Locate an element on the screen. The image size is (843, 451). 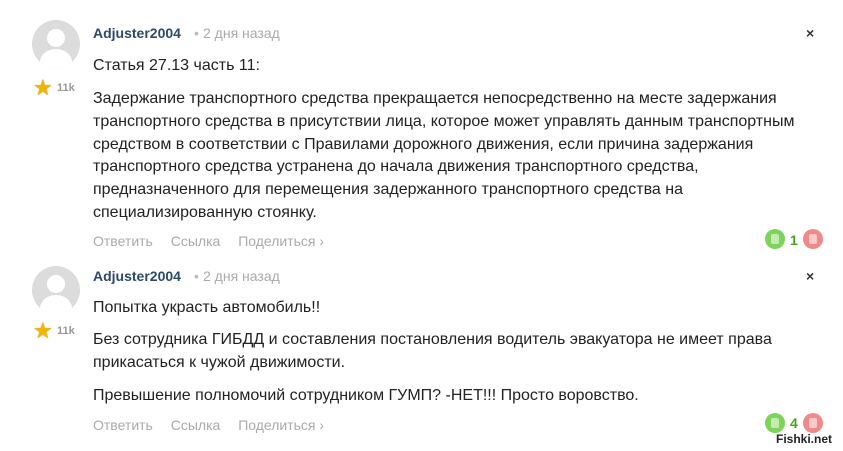
vote-count: 1 is located at coordinates (794, 240).